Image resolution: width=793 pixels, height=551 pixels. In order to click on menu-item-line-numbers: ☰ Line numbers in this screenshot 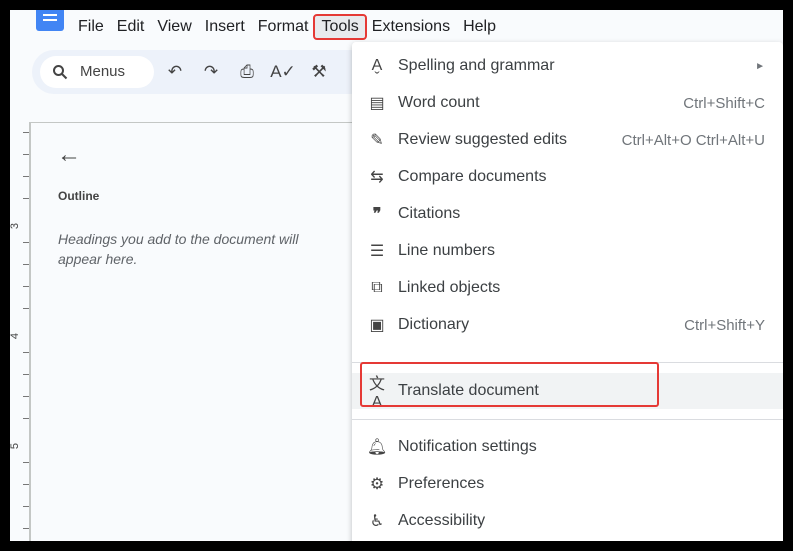, I will do `click(567, 251)`.